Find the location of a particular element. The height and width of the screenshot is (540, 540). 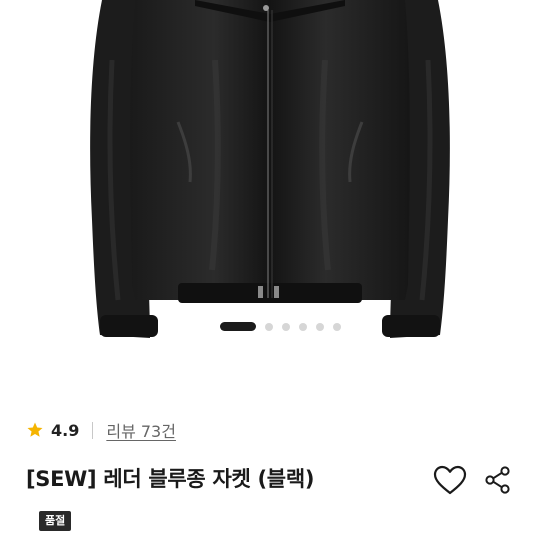

review-count-link: 리뷰 73건 is located at coordinates (141, 430).